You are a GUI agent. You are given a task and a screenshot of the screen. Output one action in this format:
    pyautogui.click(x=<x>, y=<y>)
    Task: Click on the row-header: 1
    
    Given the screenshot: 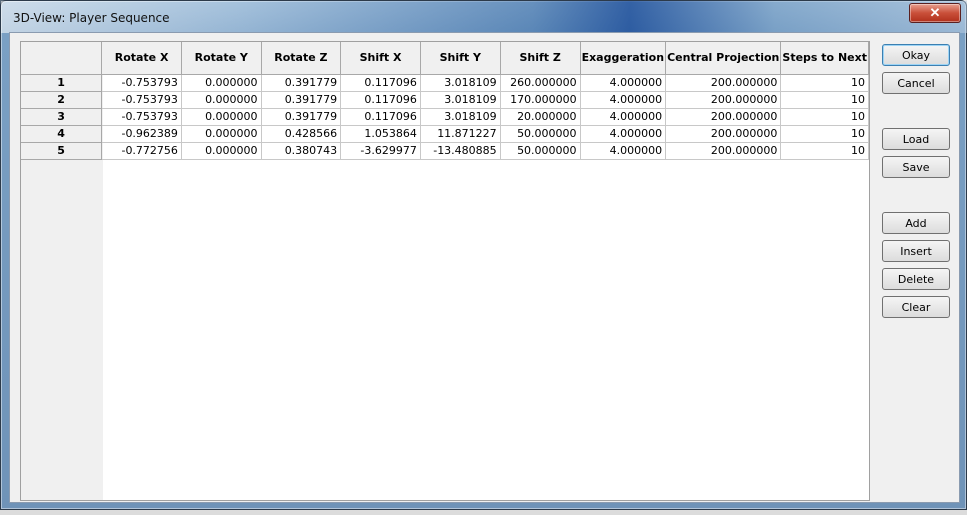 What is the action you would take?
    pyautogui.click(x=62, y=83)
    